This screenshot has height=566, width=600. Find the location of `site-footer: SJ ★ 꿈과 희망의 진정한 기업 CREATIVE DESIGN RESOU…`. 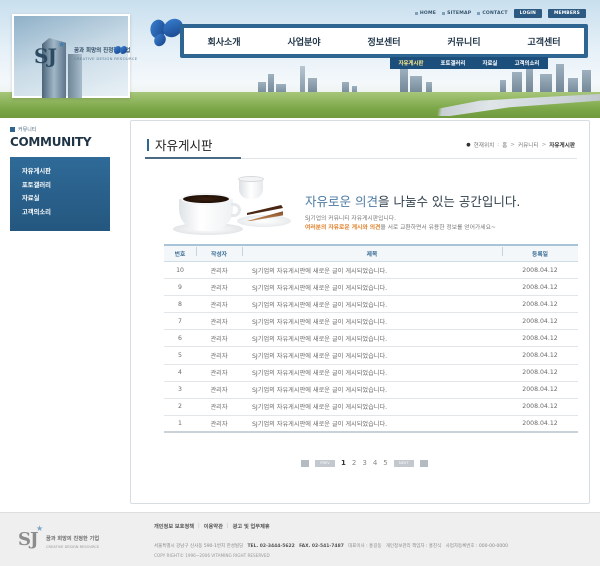

site-footer: SJ ★ 꿈과 희망의 진정한 기업 CREATIVE DESIGN RESOU… is located at coordinates (300, 539).